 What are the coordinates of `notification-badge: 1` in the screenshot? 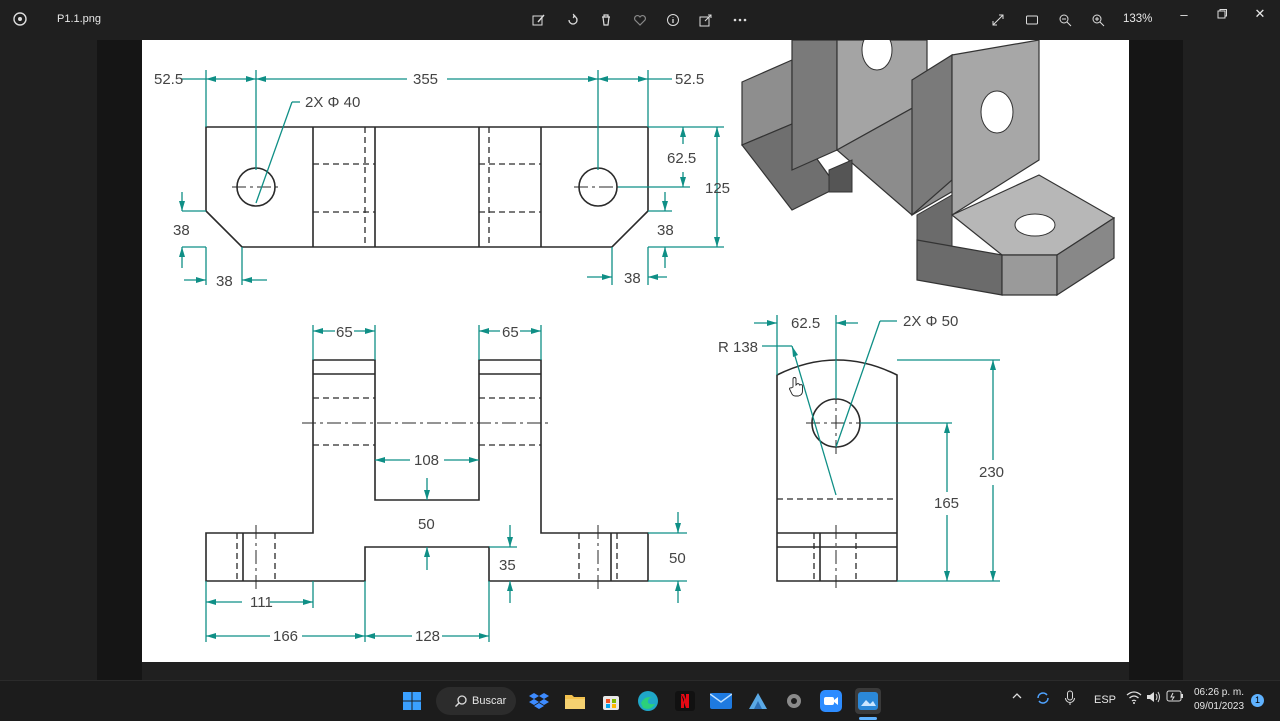 It's located at (1257, 700).